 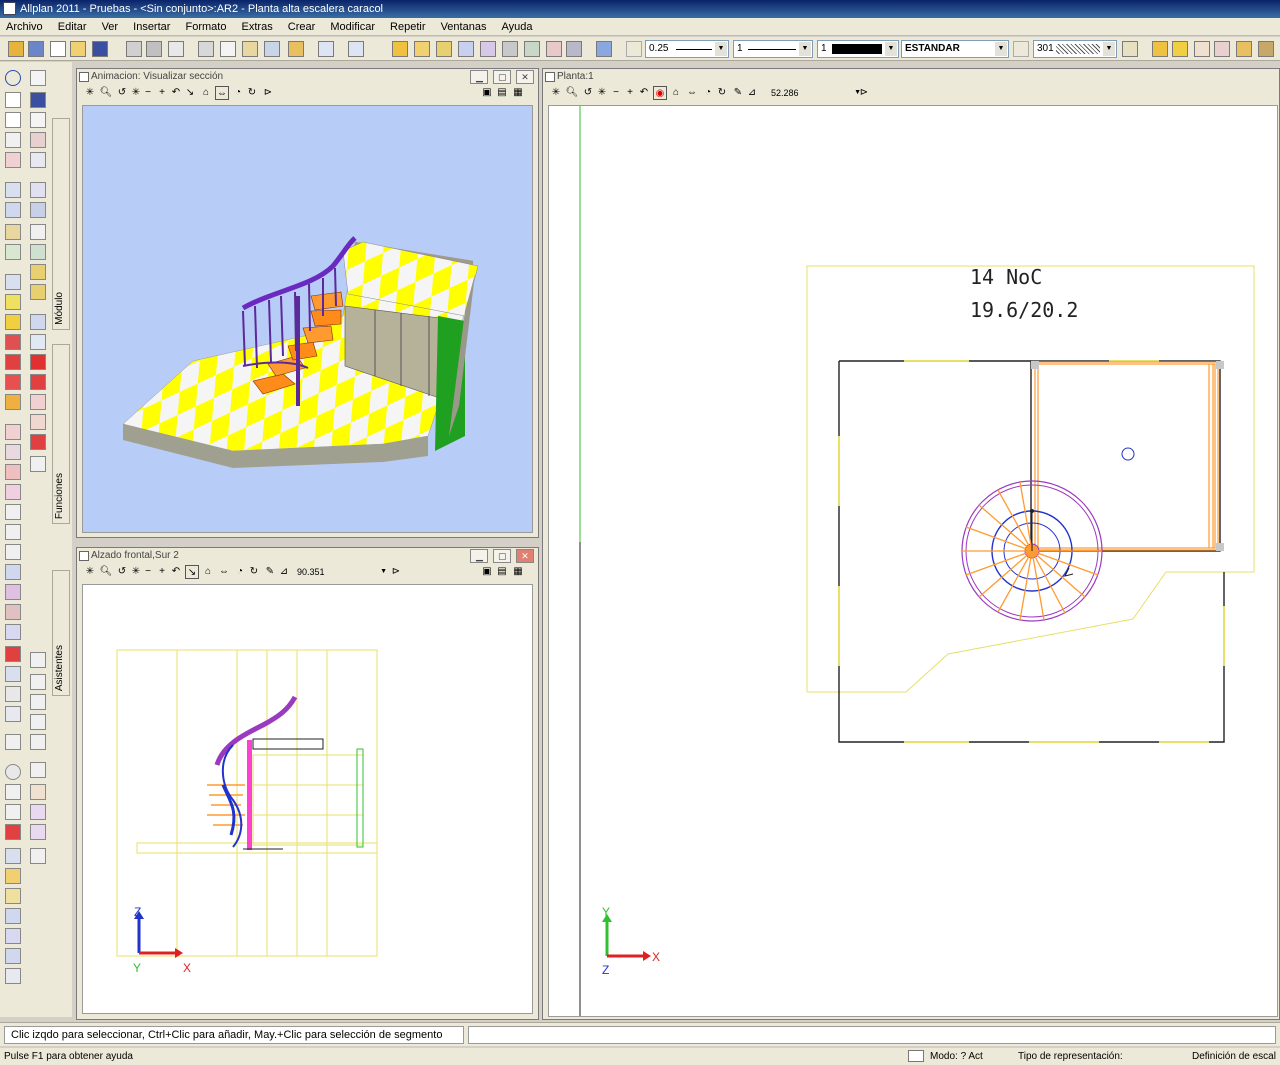 What do you see at coordinates (911, 77) in the screenshot?
I see `plan-window-titlebar: Planta:1` at bounding box center [911, 77].